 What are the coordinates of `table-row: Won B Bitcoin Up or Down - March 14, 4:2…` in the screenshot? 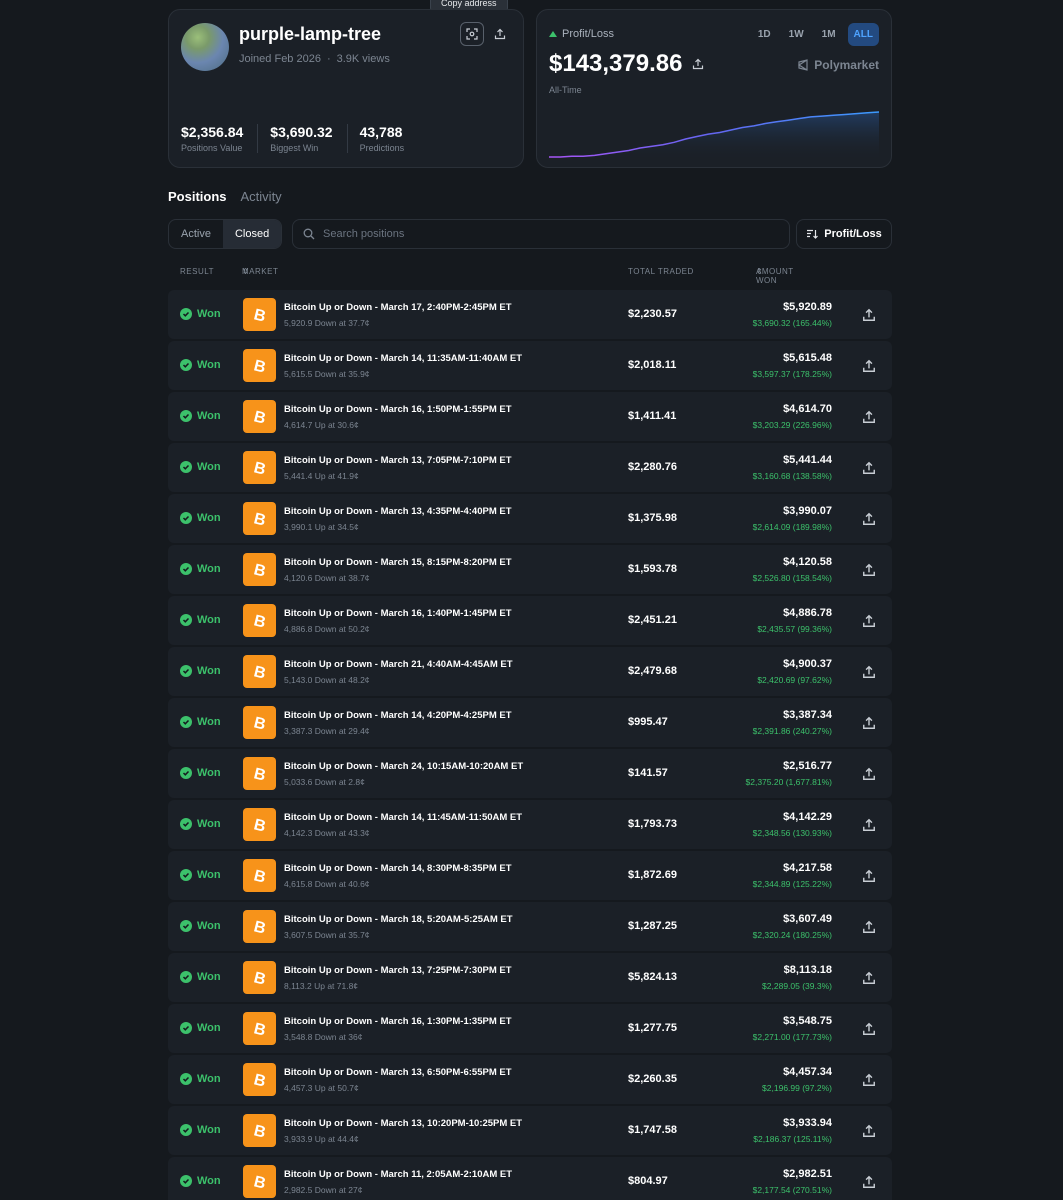 It's located at (530, 722).